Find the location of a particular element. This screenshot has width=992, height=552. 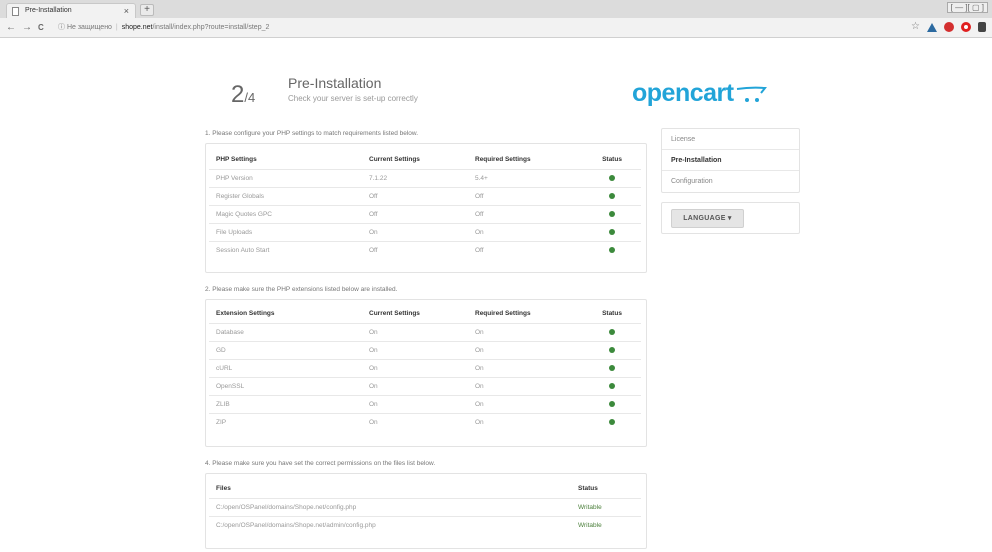

browser-tab: Pre-Installation × is located at coordinates (71, 10).